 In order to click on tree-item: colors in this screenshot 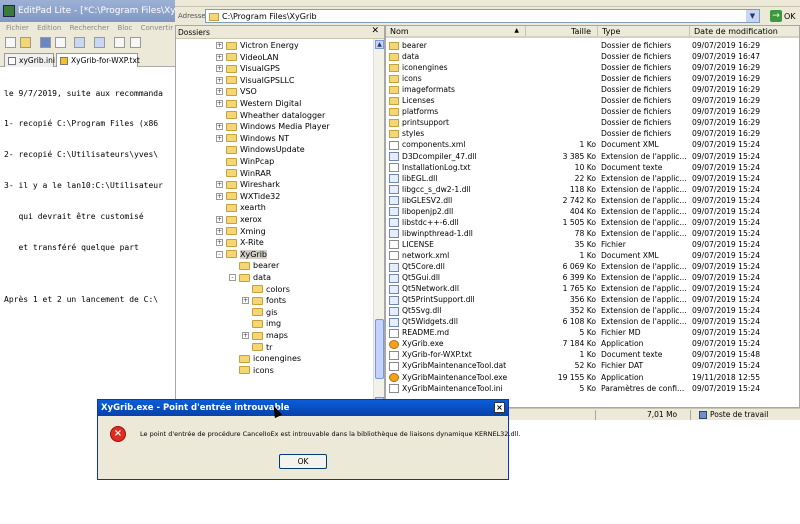, I will do `click(266, 289)`.